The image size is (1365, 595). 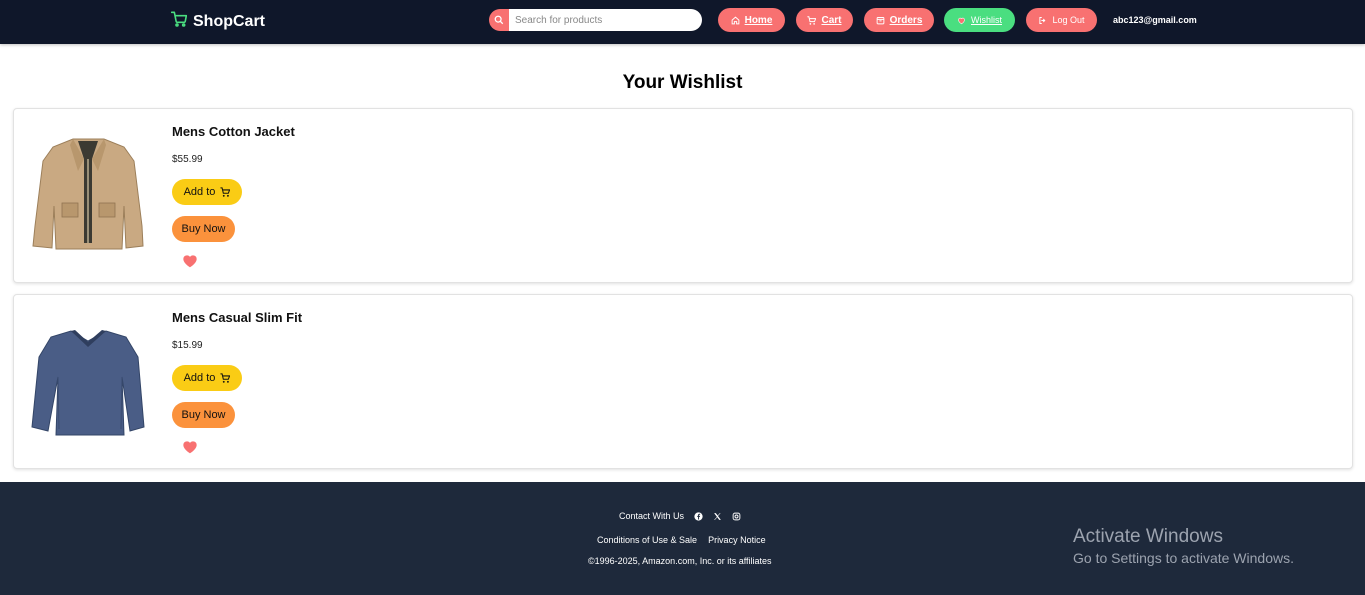 I want to click on product-image-jacket, so click(x=88, y=193).